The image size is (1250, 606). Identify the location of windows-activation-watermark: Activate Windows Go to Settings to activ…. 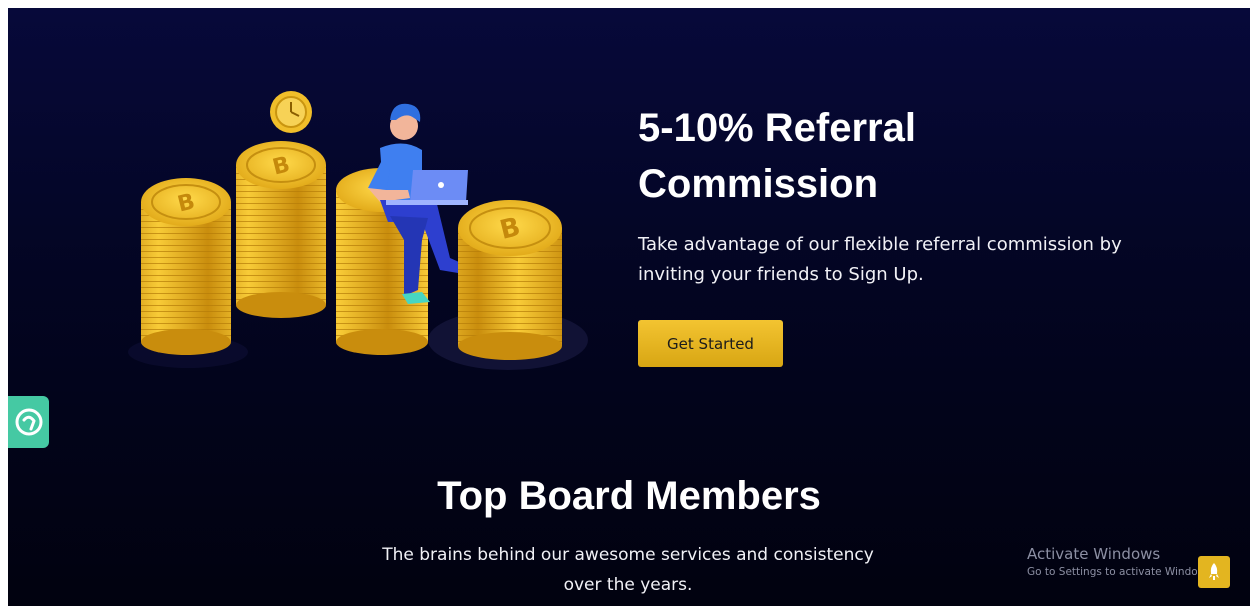
(1112, 562).